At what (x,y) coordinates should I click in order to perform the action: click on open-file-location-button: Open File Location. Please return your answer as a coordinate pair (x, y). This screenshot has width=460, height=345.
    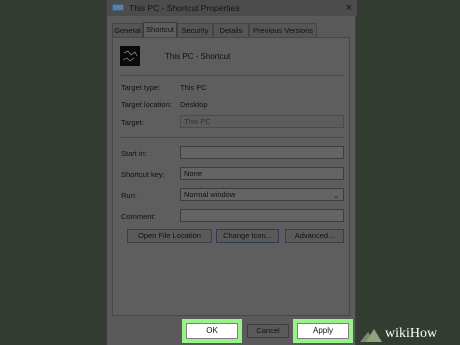
    Looking at the image, I should click on (169, 236).